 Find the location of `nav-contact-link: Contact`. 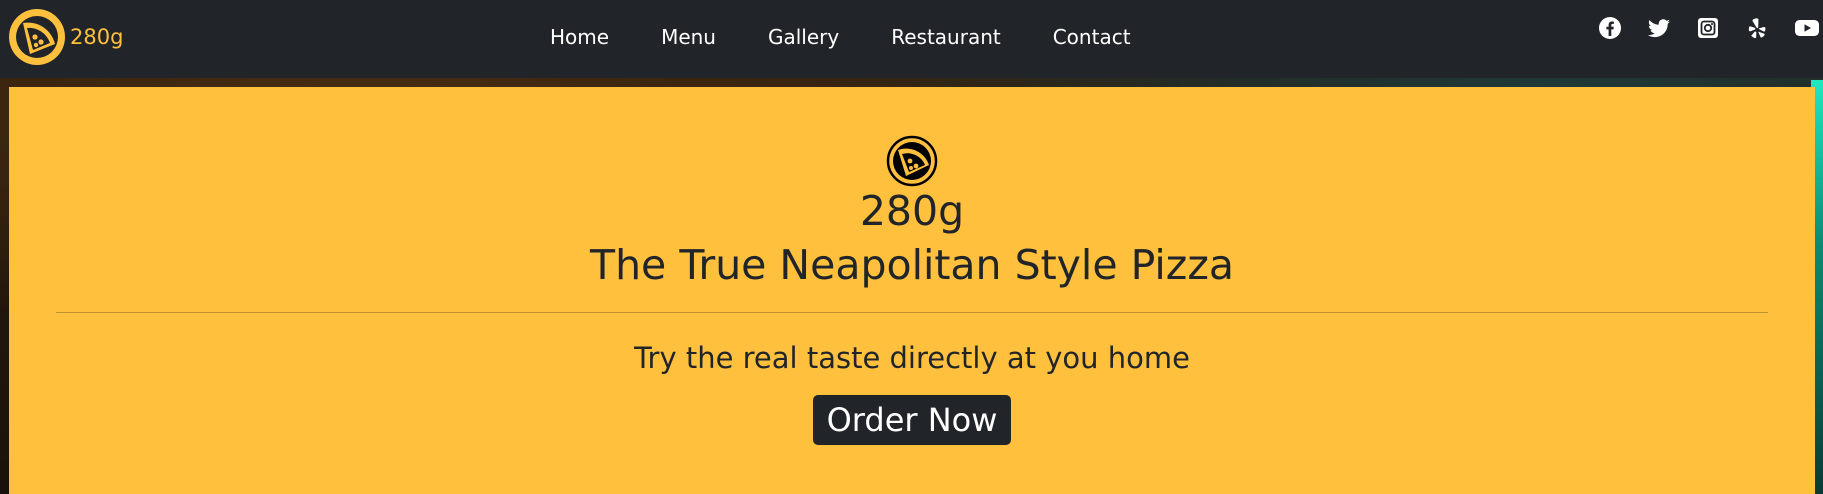

nav-contact-link: Contact is located at coordinates (1092, 37).